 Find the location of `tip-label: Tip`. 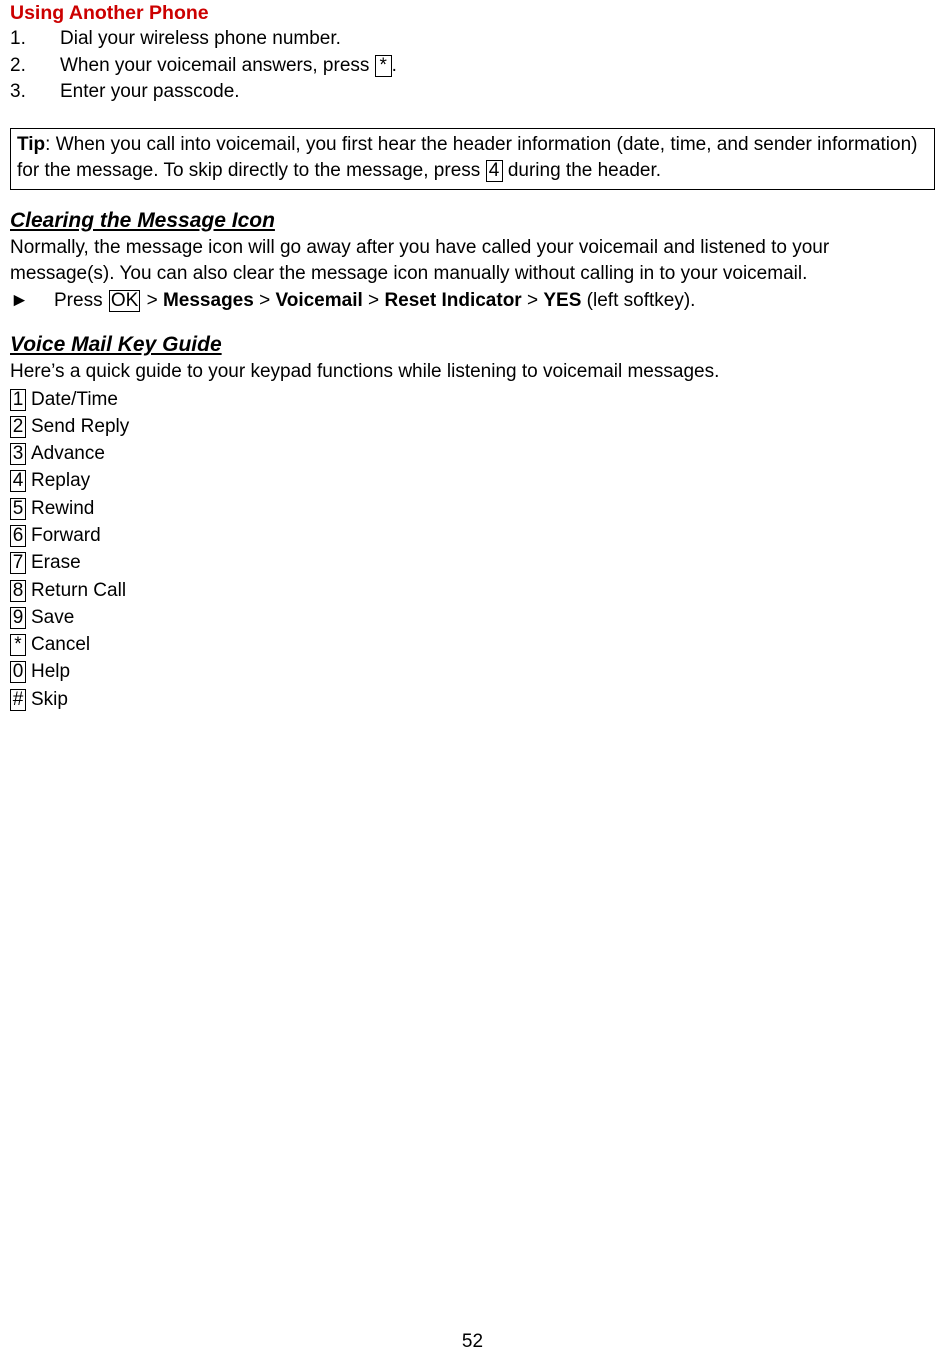

tip-label: Tip is located at coordinates (31, 144).